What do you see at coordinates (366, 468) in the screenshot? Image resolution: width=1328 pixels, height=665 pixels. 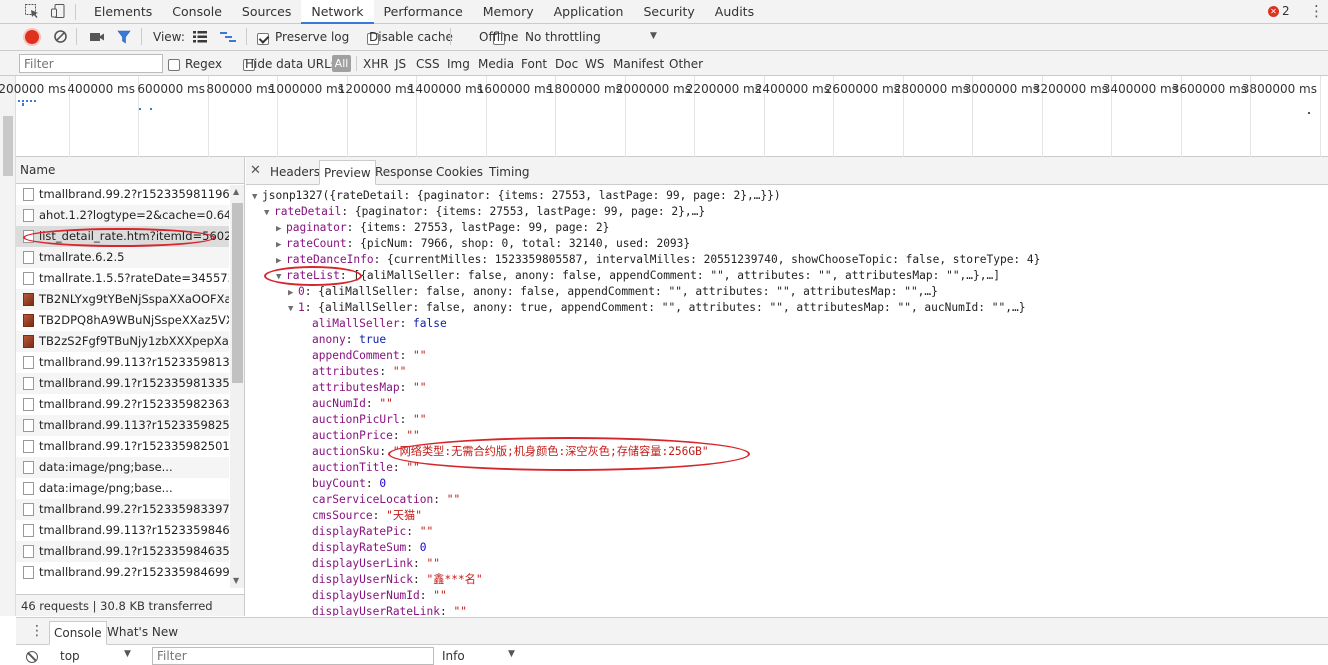 I see `json-field: auctionTitle: ""` at bounding box center [366, 468].